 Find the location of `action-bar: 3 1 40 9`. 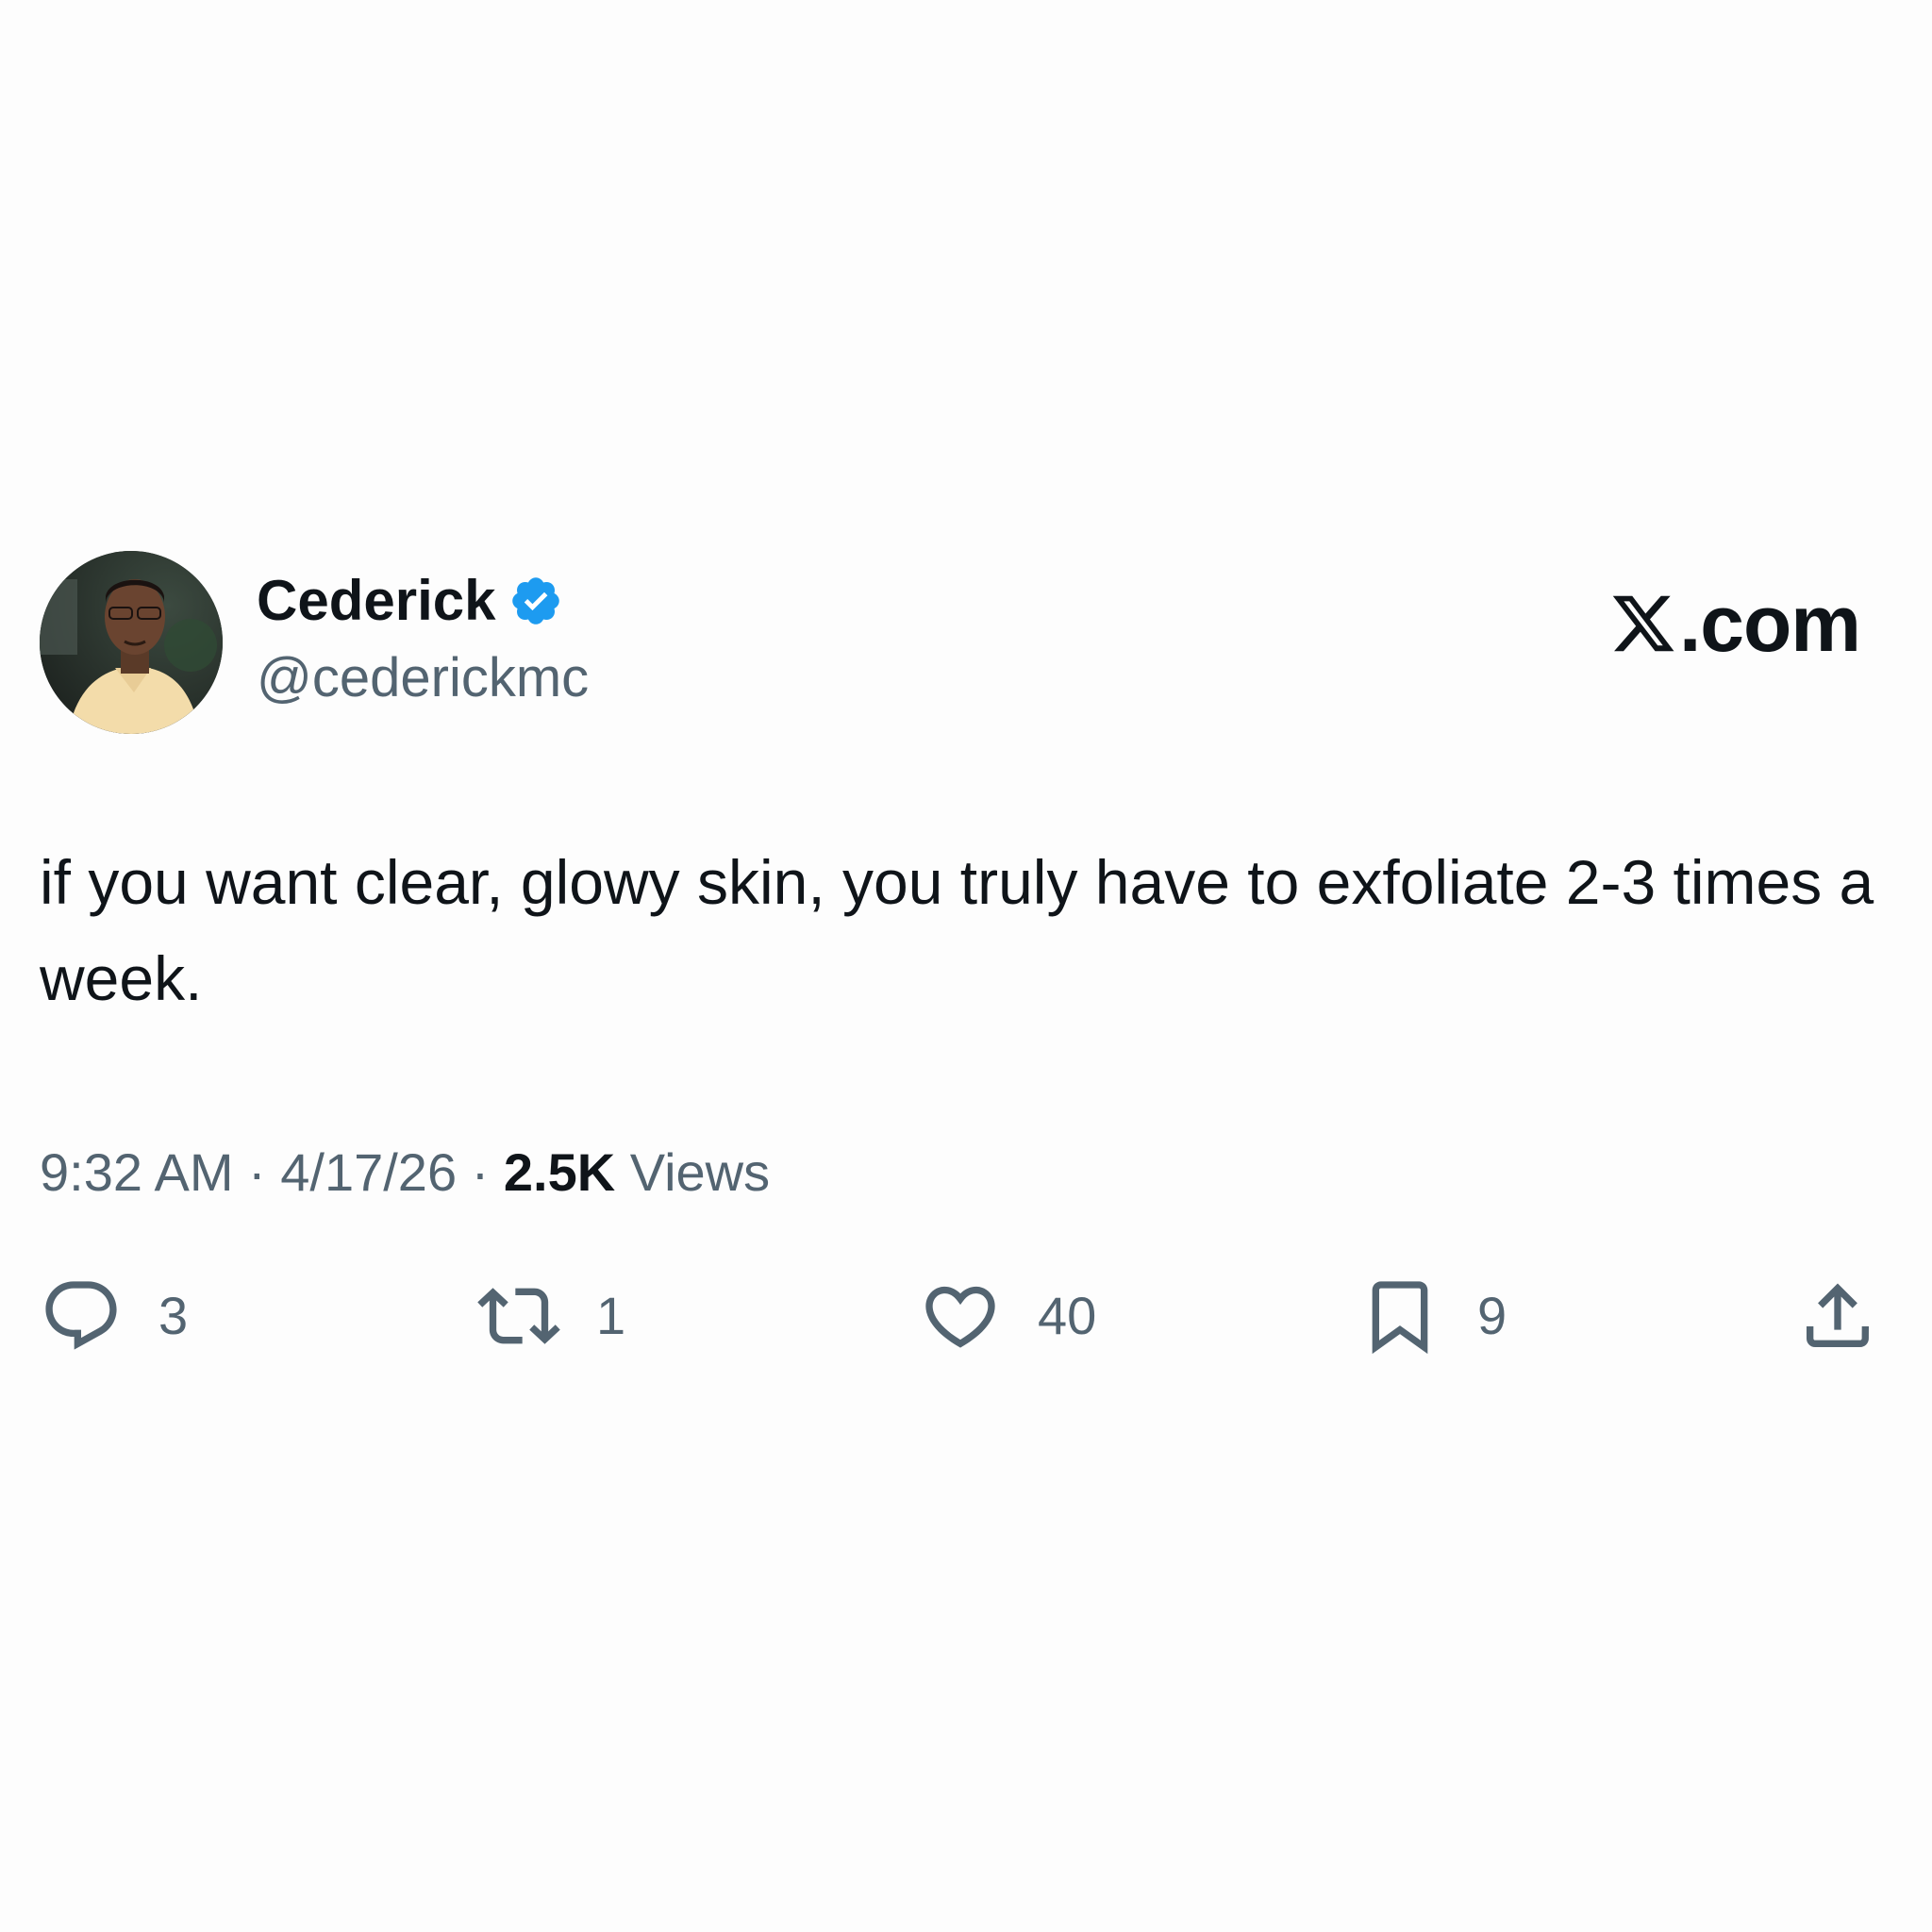

action-bar: 3 1 40 9 is located at coordinates (966, 1316).